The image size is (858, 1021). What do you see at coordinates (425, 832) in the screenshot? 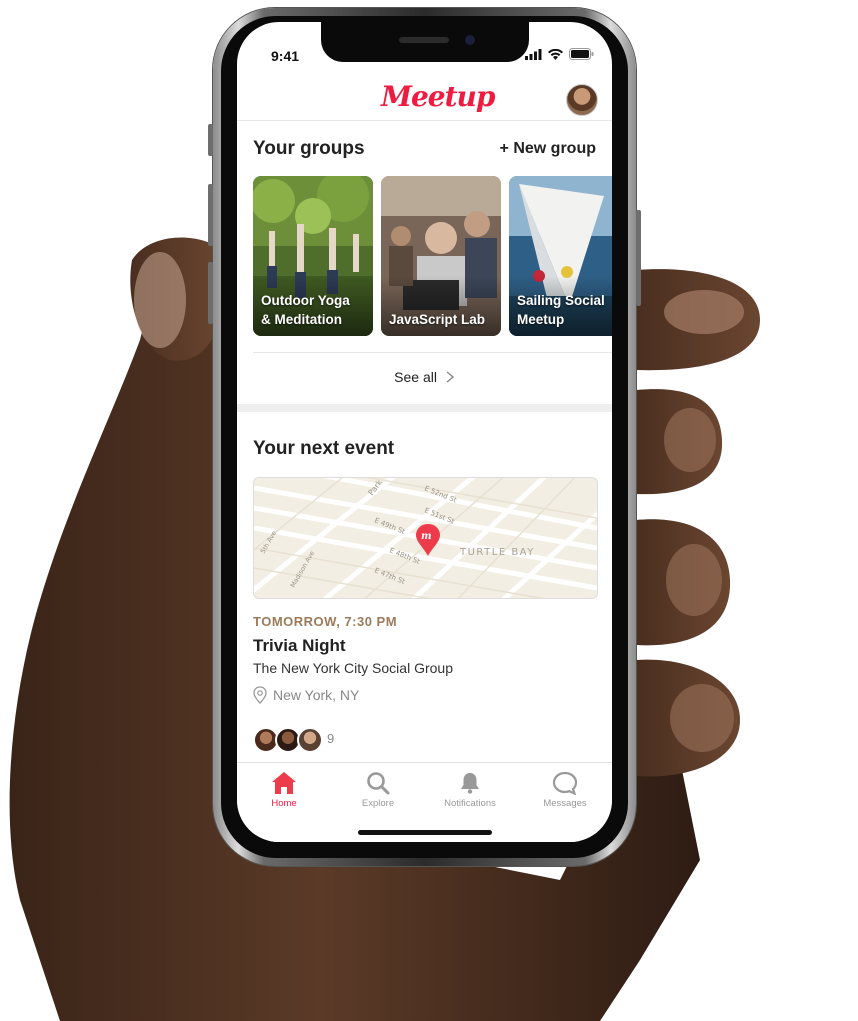
I see `home-indicator` at bounding box center [425, 832].